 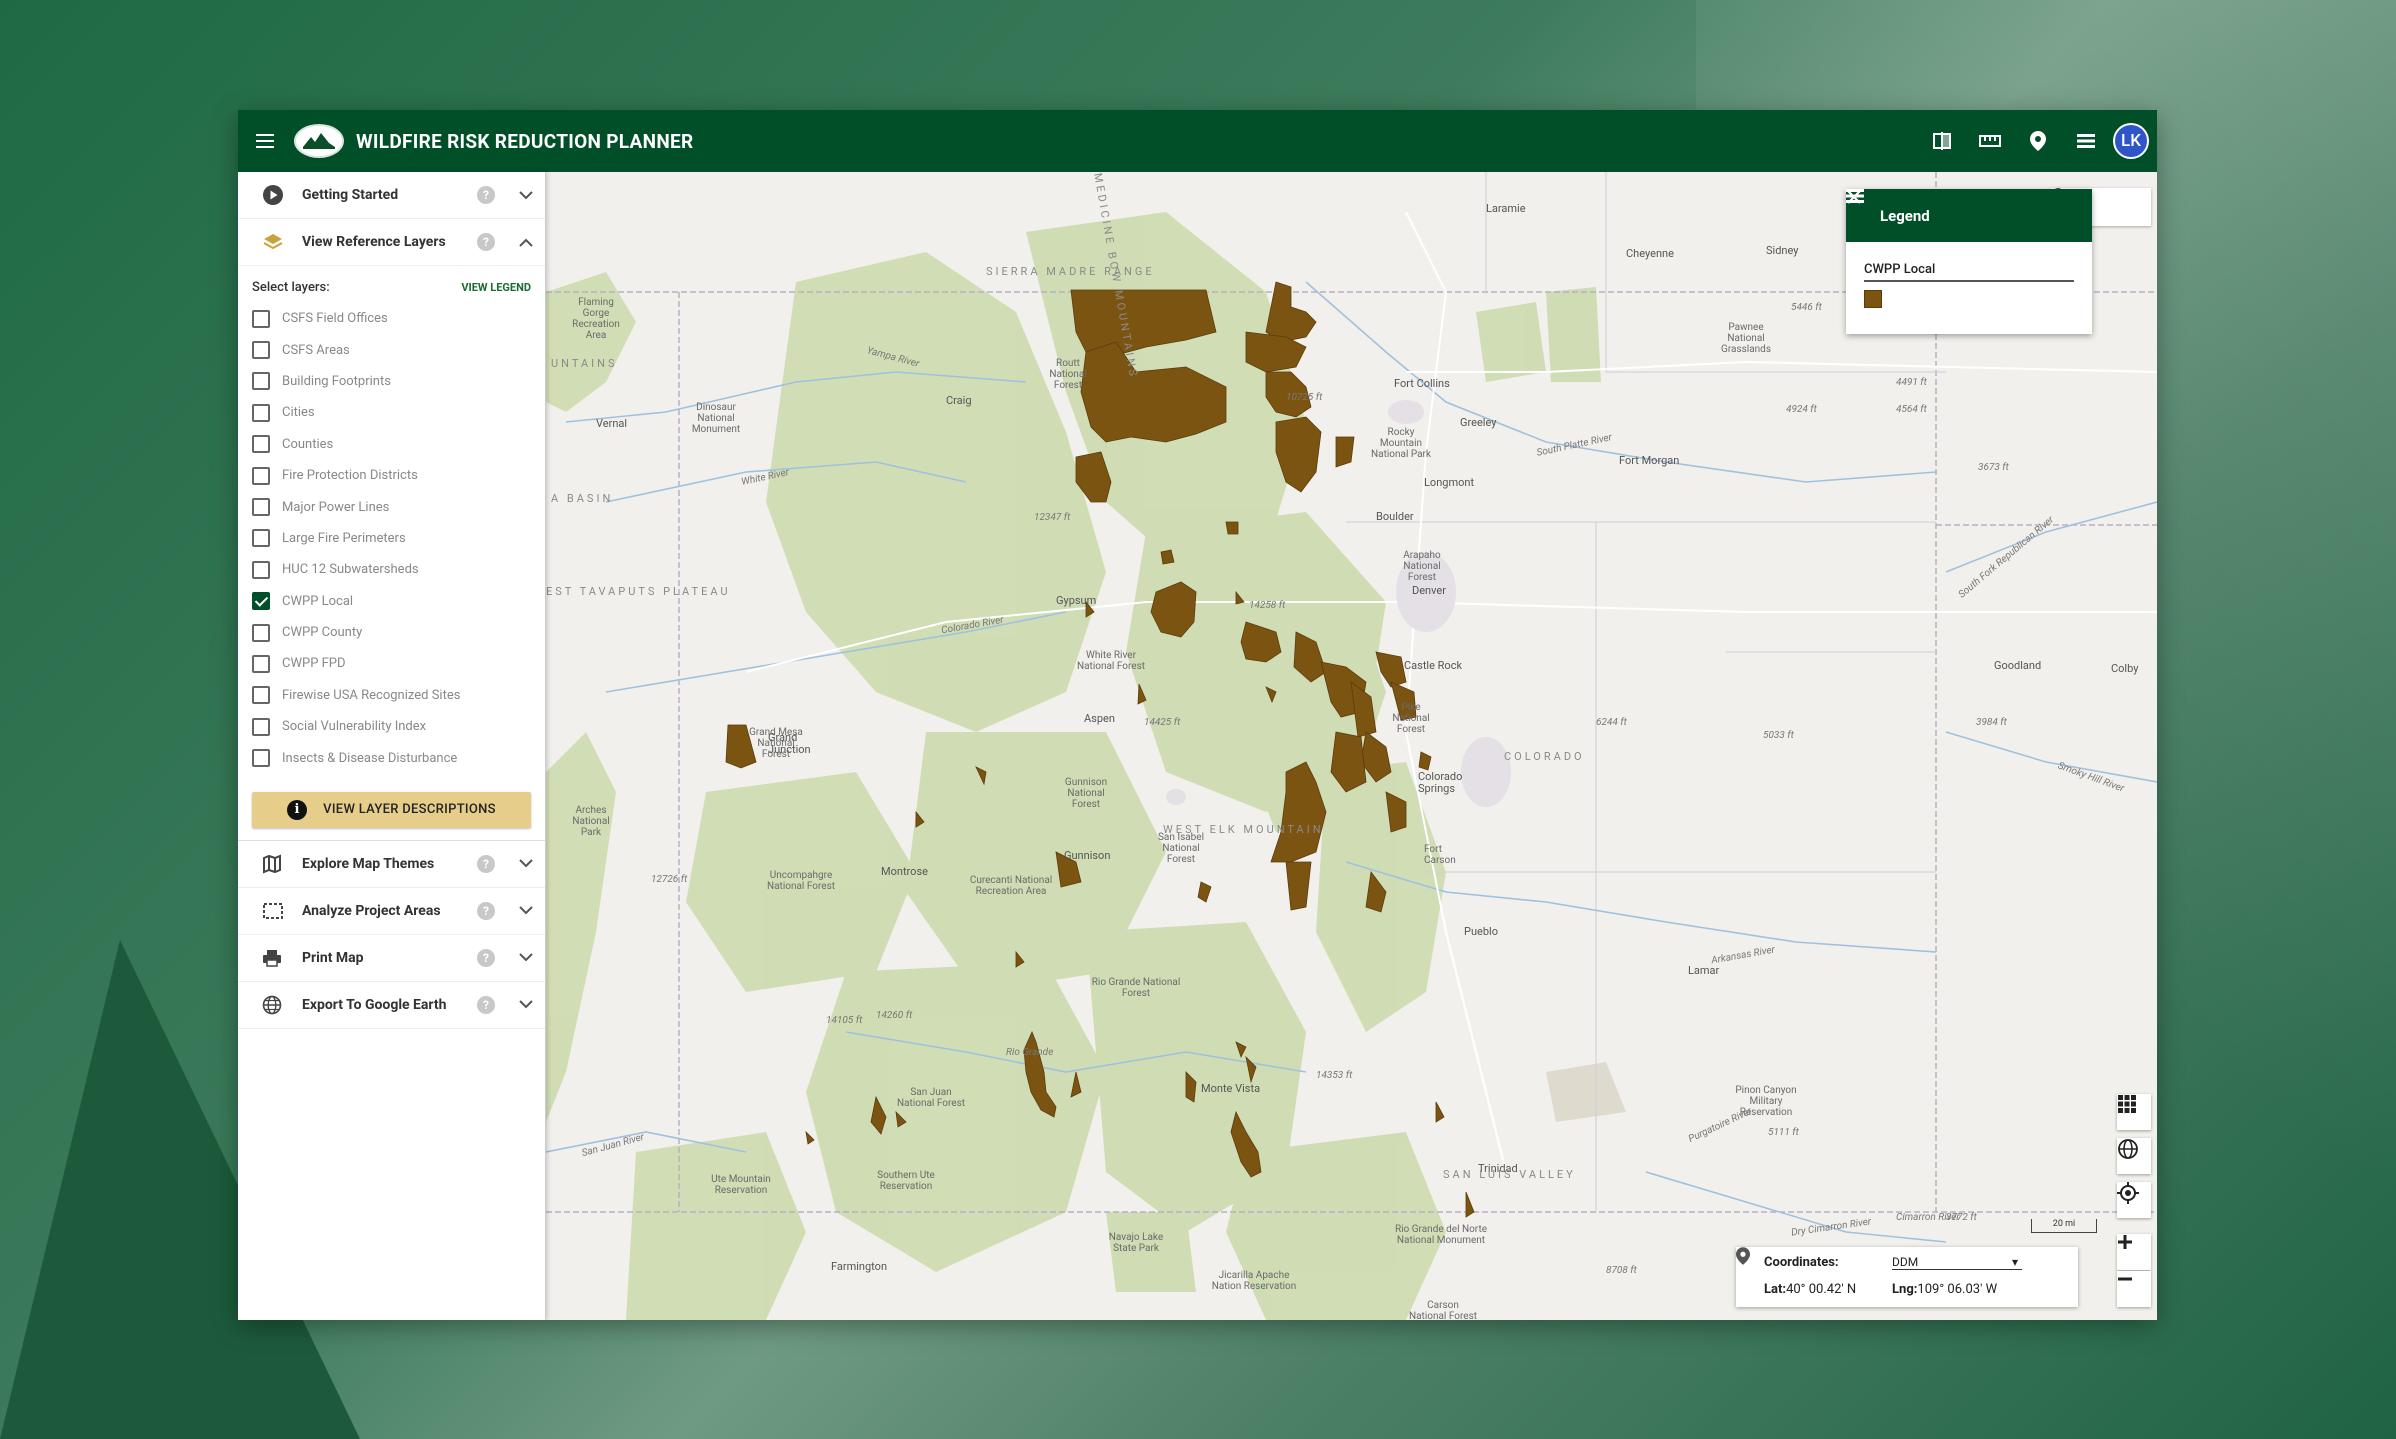 I want to click on map-label-elevation: 8708 ft, so click(x=1621, y=1270).